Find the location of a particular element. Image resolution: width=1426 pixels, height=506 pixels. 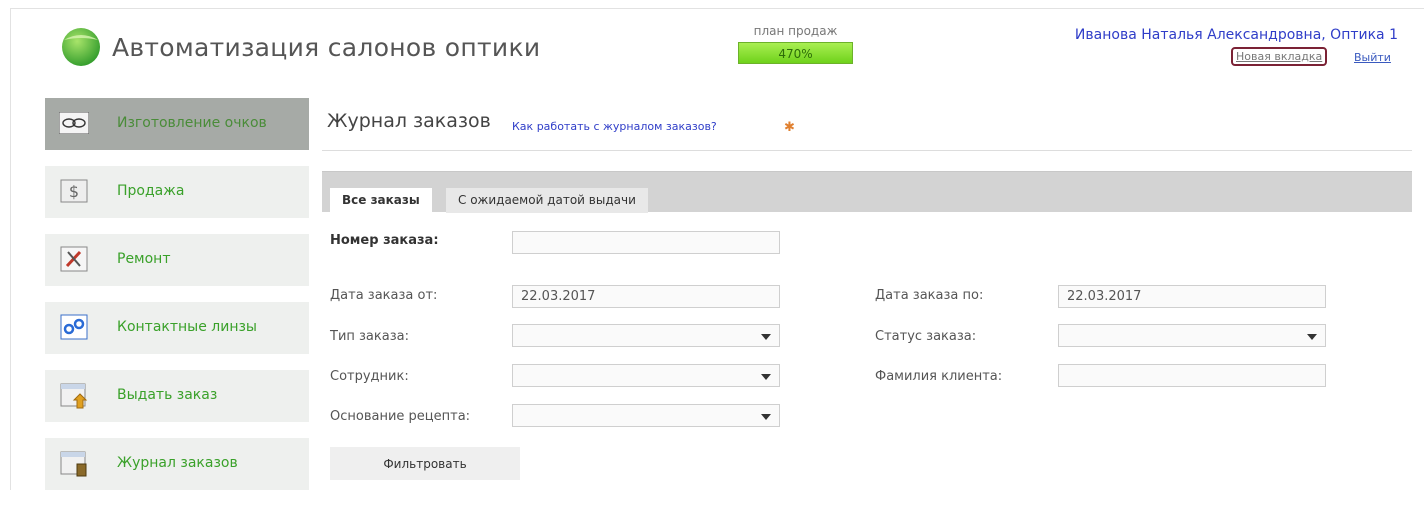

sidebar-item-repair: Ремонт is located at coordinates (177, 260).